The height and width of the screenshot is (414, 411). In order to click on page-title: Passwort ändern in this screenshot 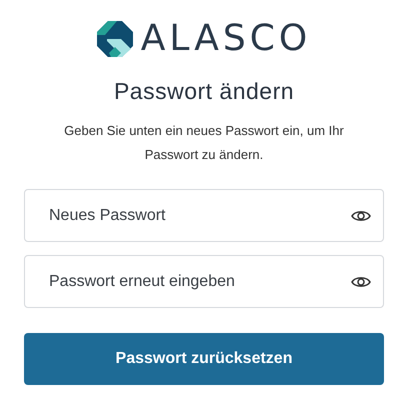, I will do `click(204, 91)`.